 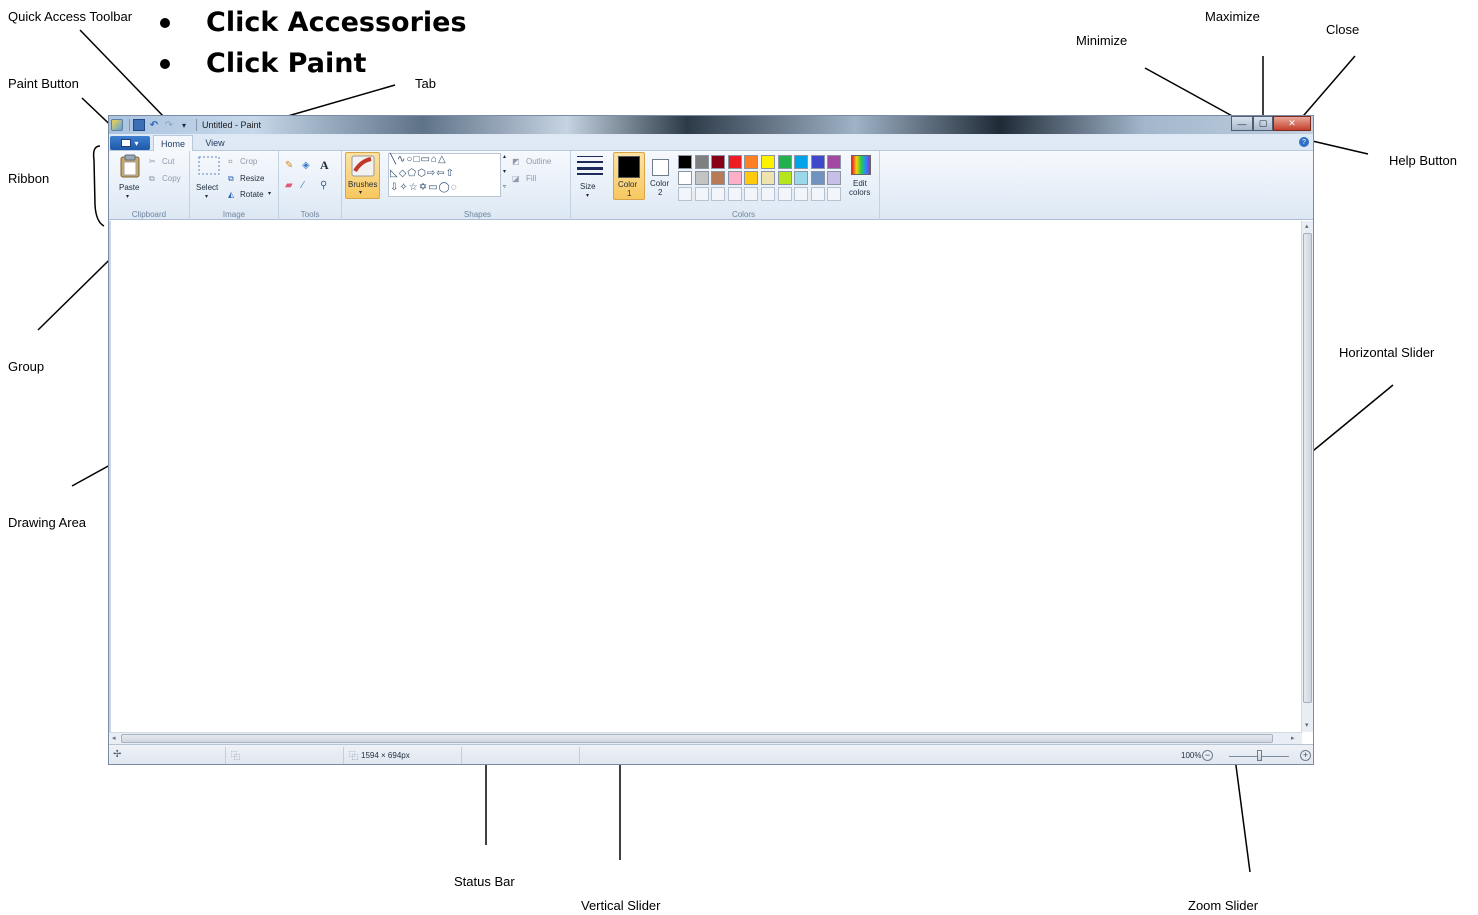 I want to click on paint-button: ▾, so click(x=130, y=143).